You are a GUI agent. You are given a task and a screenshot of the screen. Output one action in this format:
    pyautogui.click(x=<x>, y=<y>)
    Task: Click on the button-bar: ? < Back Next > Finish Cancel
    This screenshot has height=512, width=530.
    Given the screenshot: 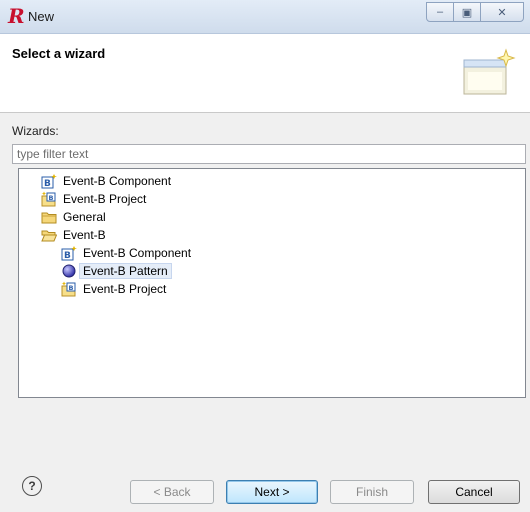 What is the action you would take?
    pyautogui.click(x=265, y=491)
    